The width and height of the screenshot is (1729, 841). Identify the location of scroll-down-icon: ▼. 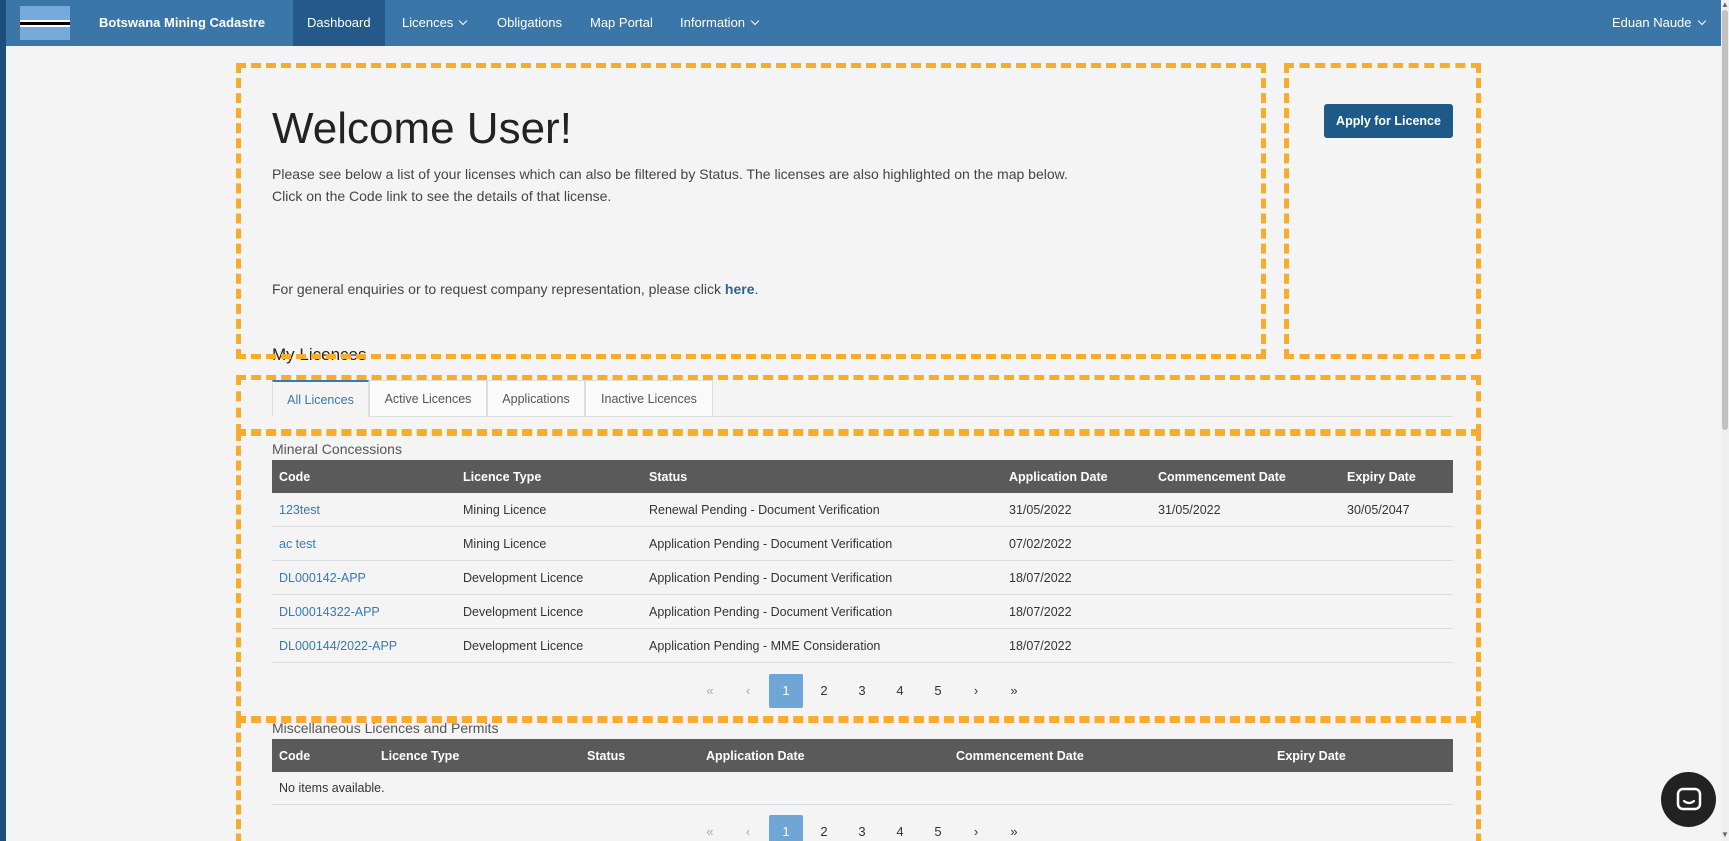
(1725, 834).